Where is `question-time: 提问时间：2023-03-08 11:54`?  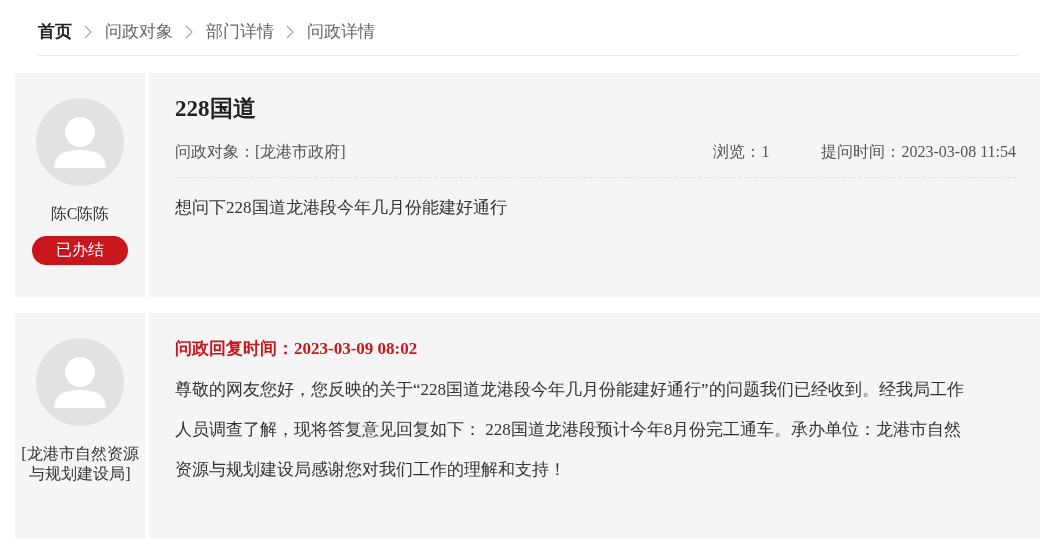 question-time: 提问时间：2023-03-08 11:54 is located at coordinates (918, 152).